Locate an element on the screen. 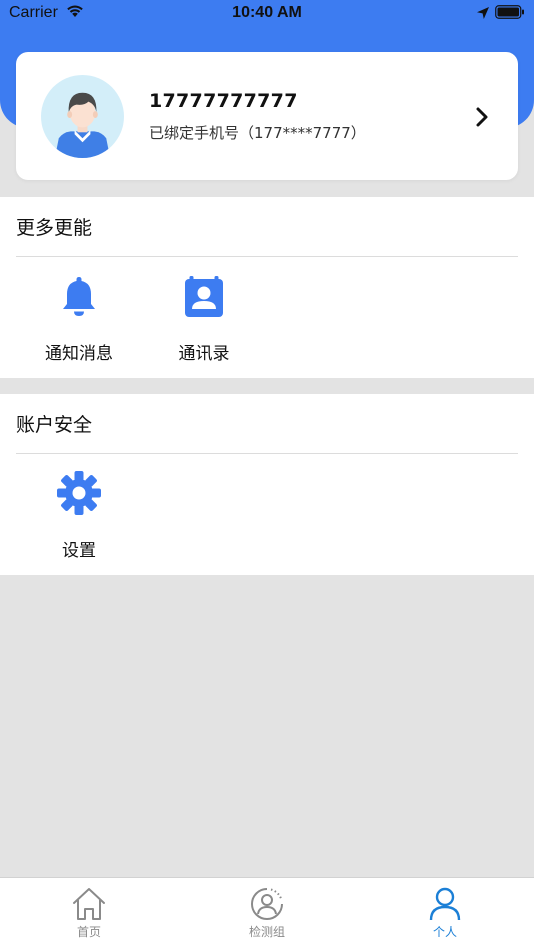 This screenshot has height=951, width=534. status-bar: Carrier 10:40 AM is located at coordinates (267, 14).